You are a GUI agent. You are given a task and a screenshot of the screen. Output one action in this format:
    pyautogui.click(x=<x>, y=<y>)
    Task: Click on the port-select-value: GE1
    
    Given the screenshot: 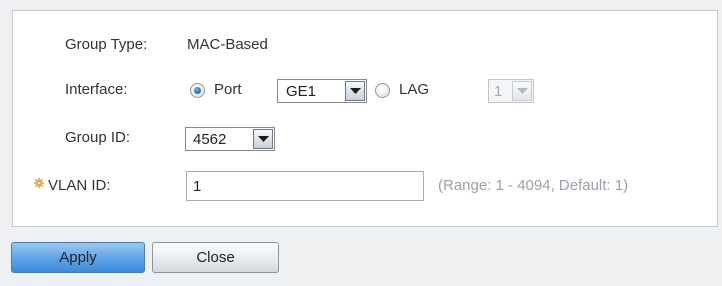 What is the action you would take?
    pyautogui.click(x=301, y=91)
    